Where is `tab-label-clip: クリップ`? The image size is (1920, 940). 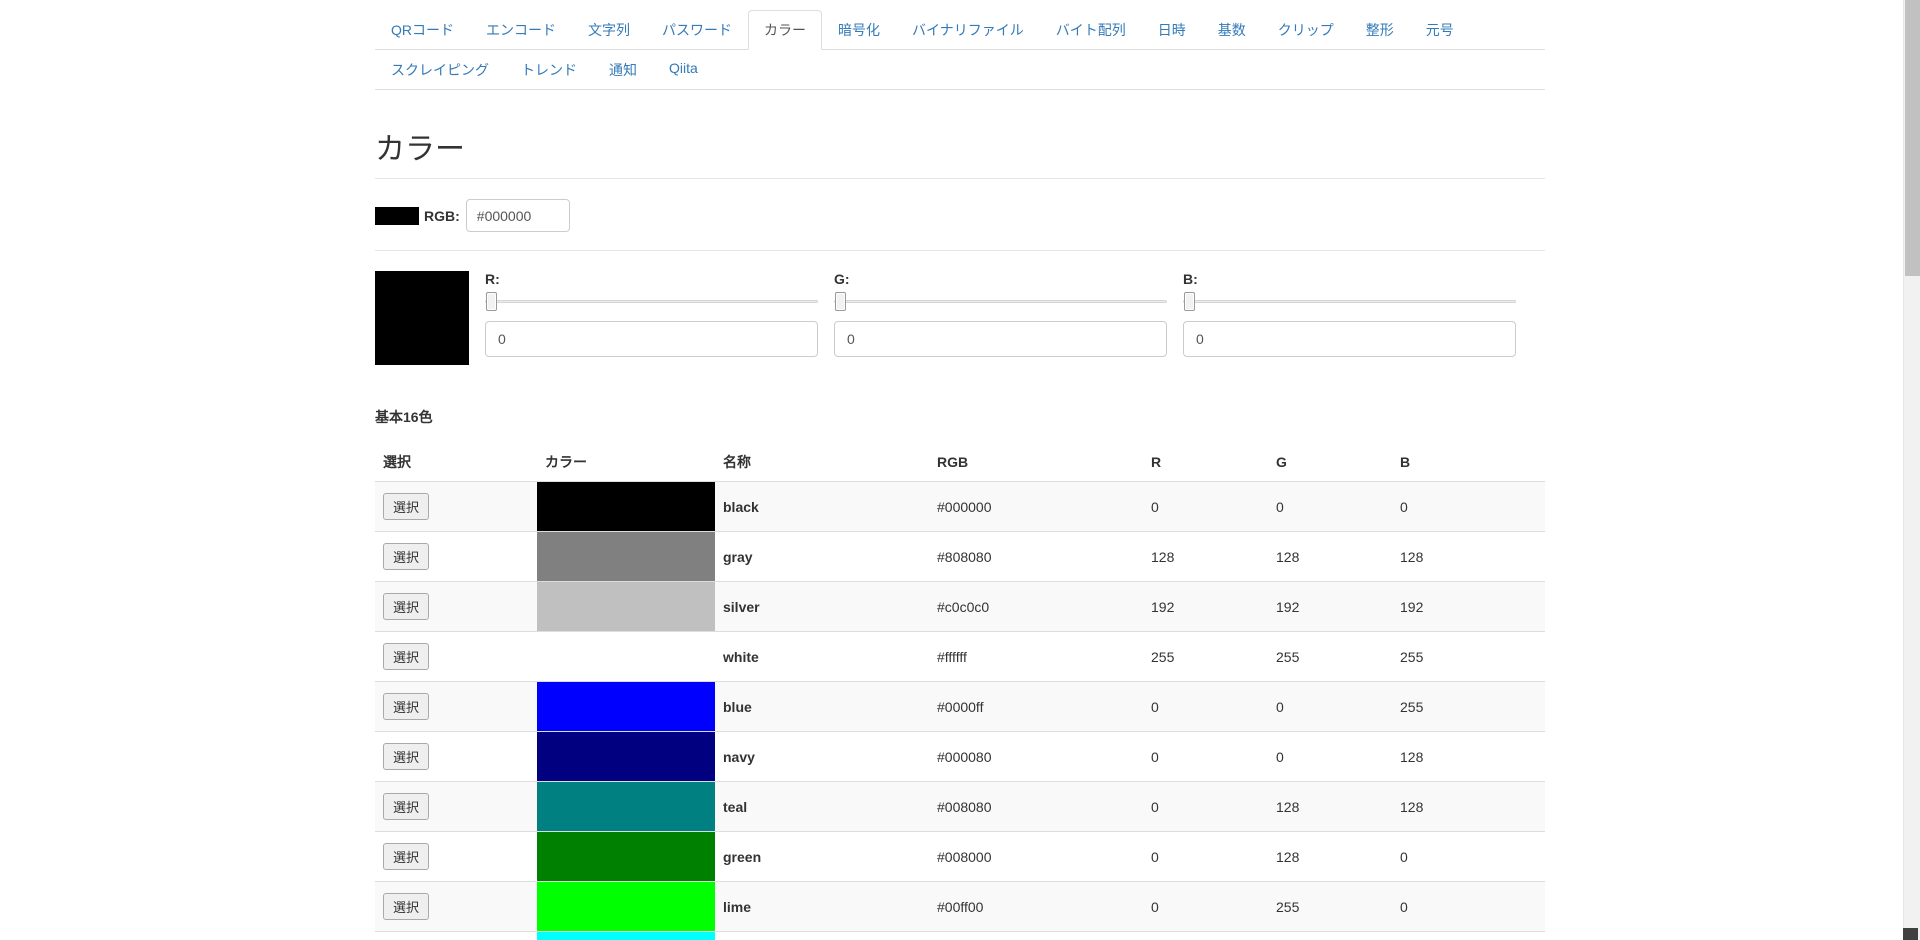
tab-label-clip: クリップ is located at coordinates (1306, 30).